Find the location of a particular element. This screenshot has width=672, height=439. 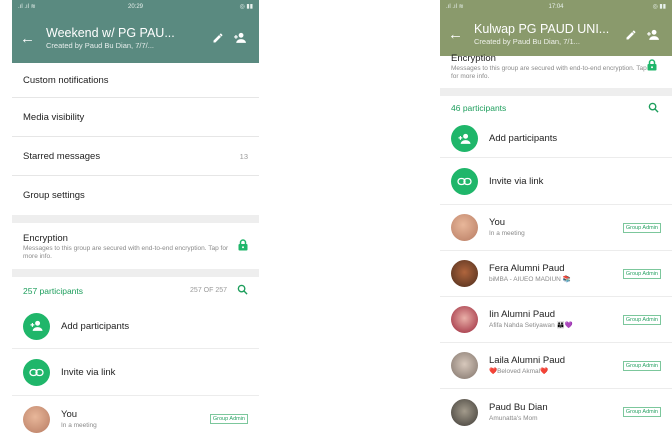

group-settings-row: Group settings is located at coordinates (135, 195).